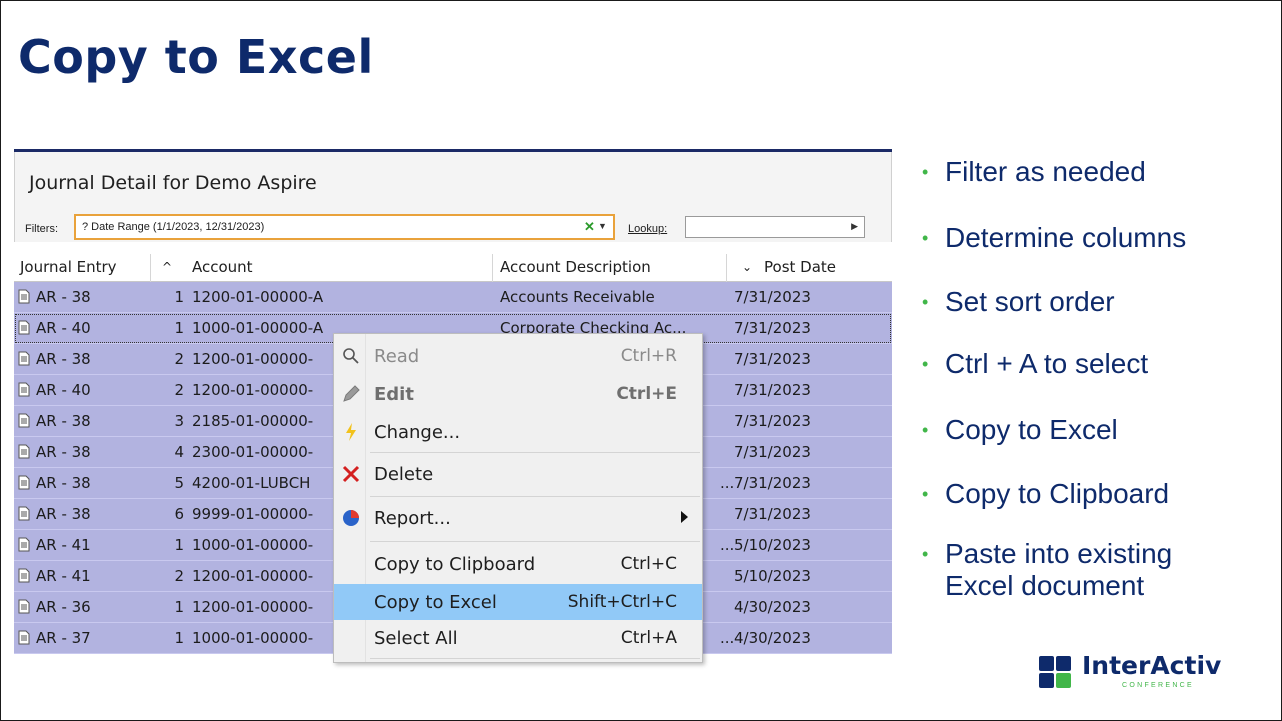 Image resolution: width=1282 pixels, height=721 pixels. Describe the element at coordinates (518, 474) in the screenshot. I see `menu-item-delete: Delete` at that location.